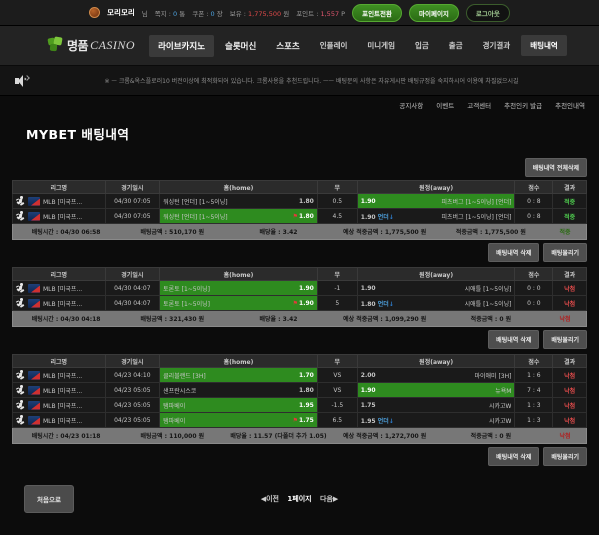 The height and width of the screenshot is (535, 599). I want to click on cell-away-pick: 시카고W 1.75, so click(436, 405).